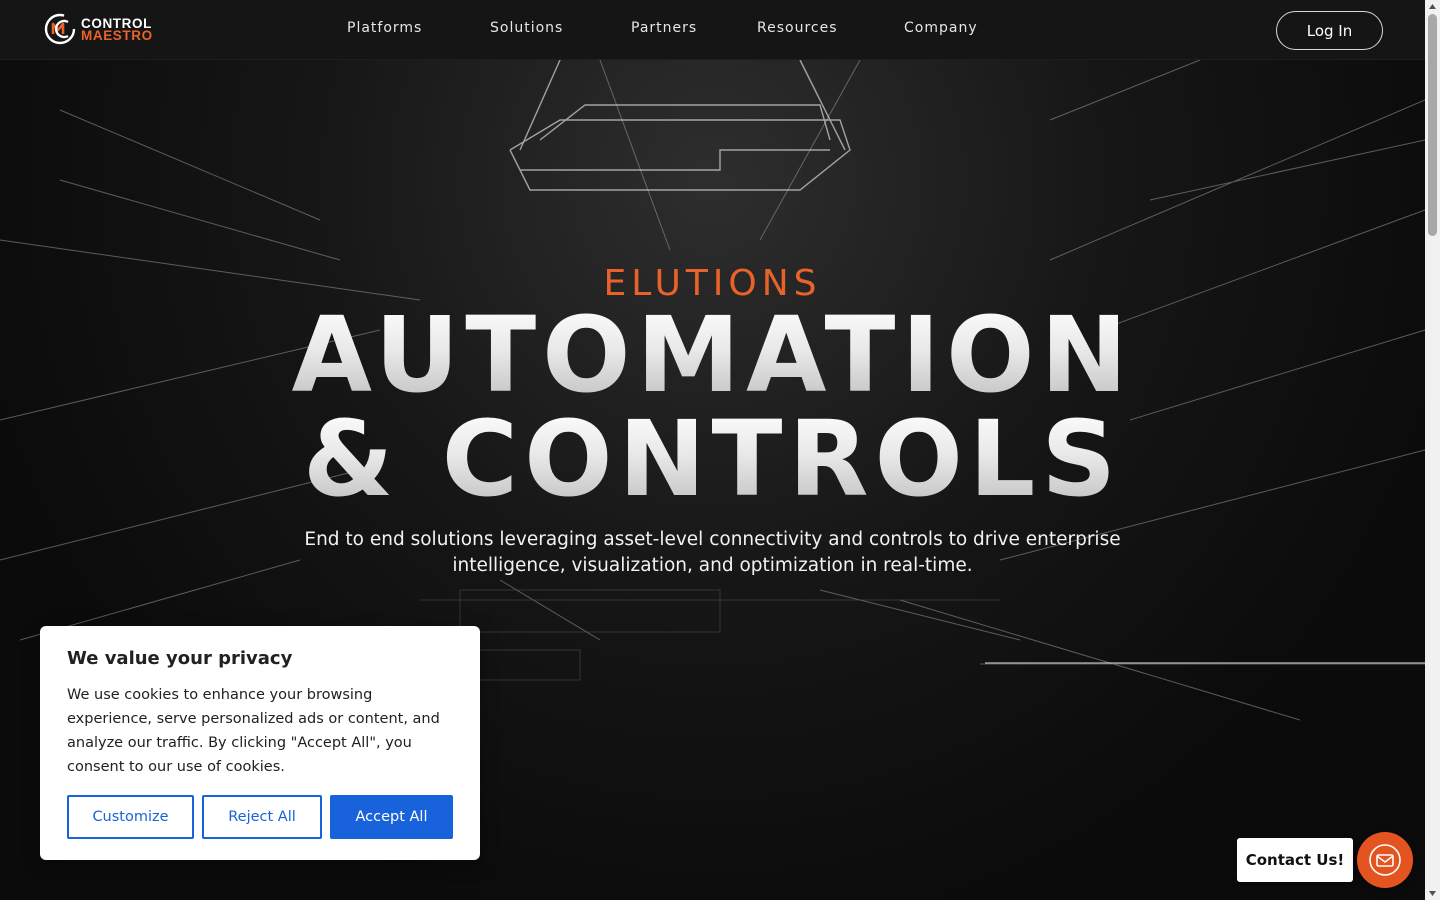  Describe the element at coordinates (664, 28) in the screenshot. I see `nav-partners: Partners` at that location.